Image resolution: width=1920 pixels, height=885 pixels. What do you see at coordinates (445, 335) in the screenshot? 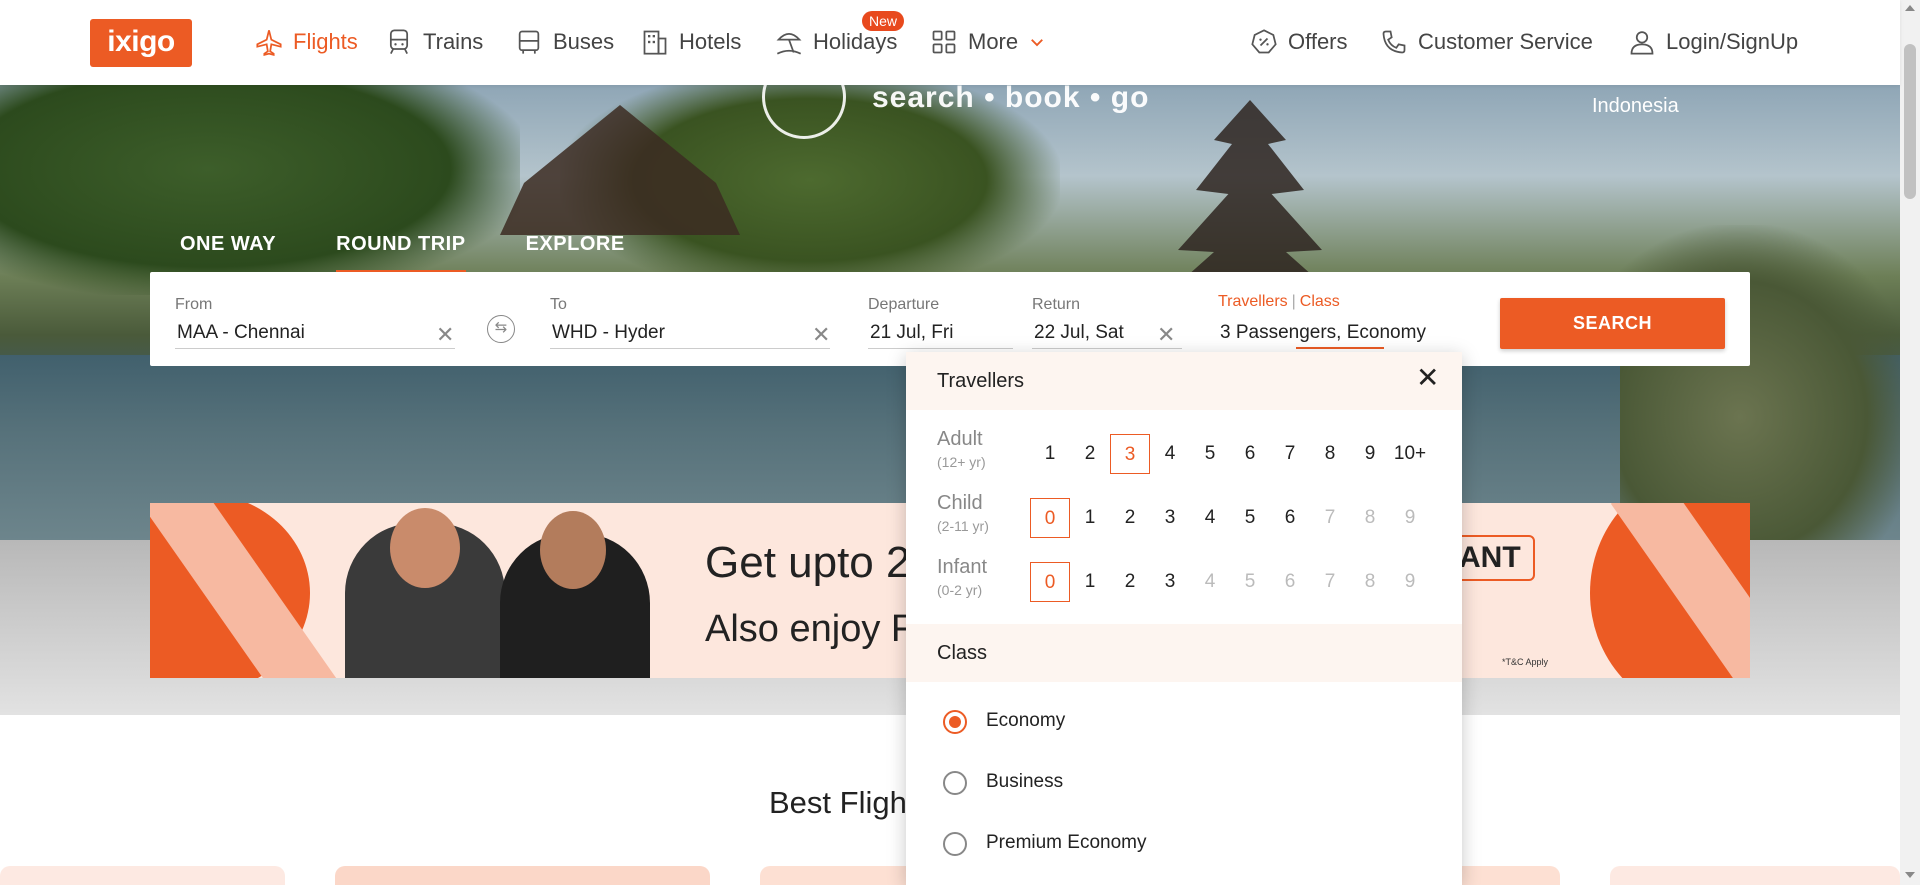
I see `from-clear-icon: ✕` at bounding box center [445, 335].